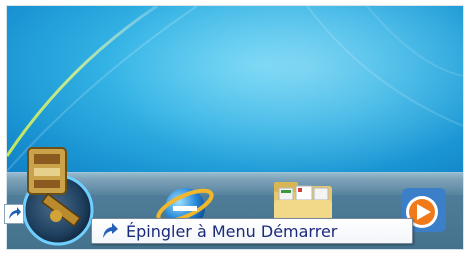 This screenshot has width=469, height=254. Describe the element at coordinates (54, 194) in the screenshot. I see `dragged-application-icon` at that location.